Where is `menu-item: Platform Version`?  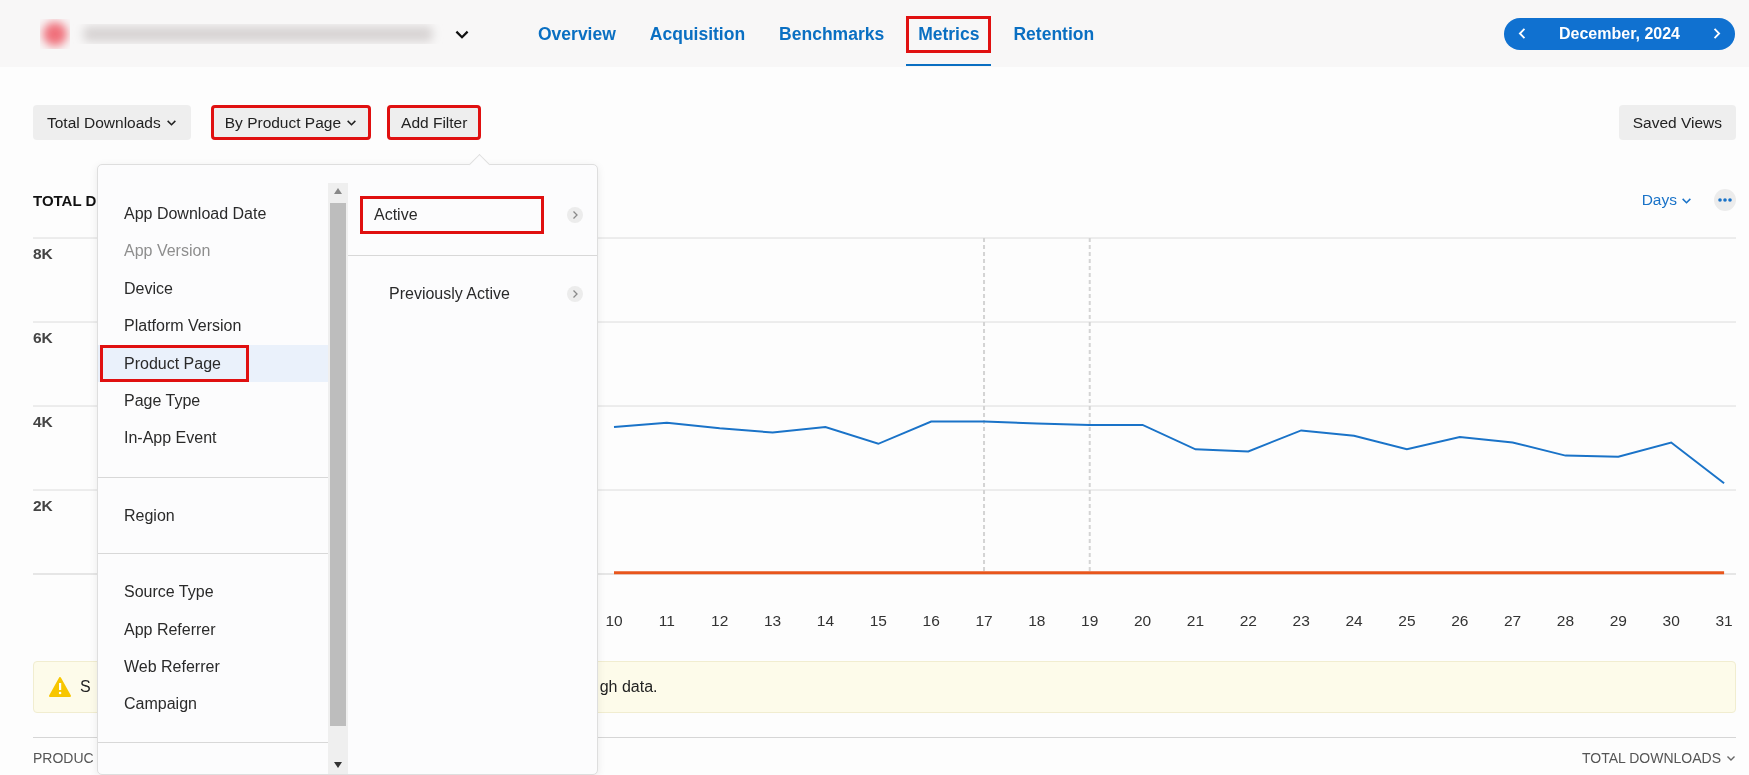 menu-item: Platform Version is located at coordinates (213, 326).